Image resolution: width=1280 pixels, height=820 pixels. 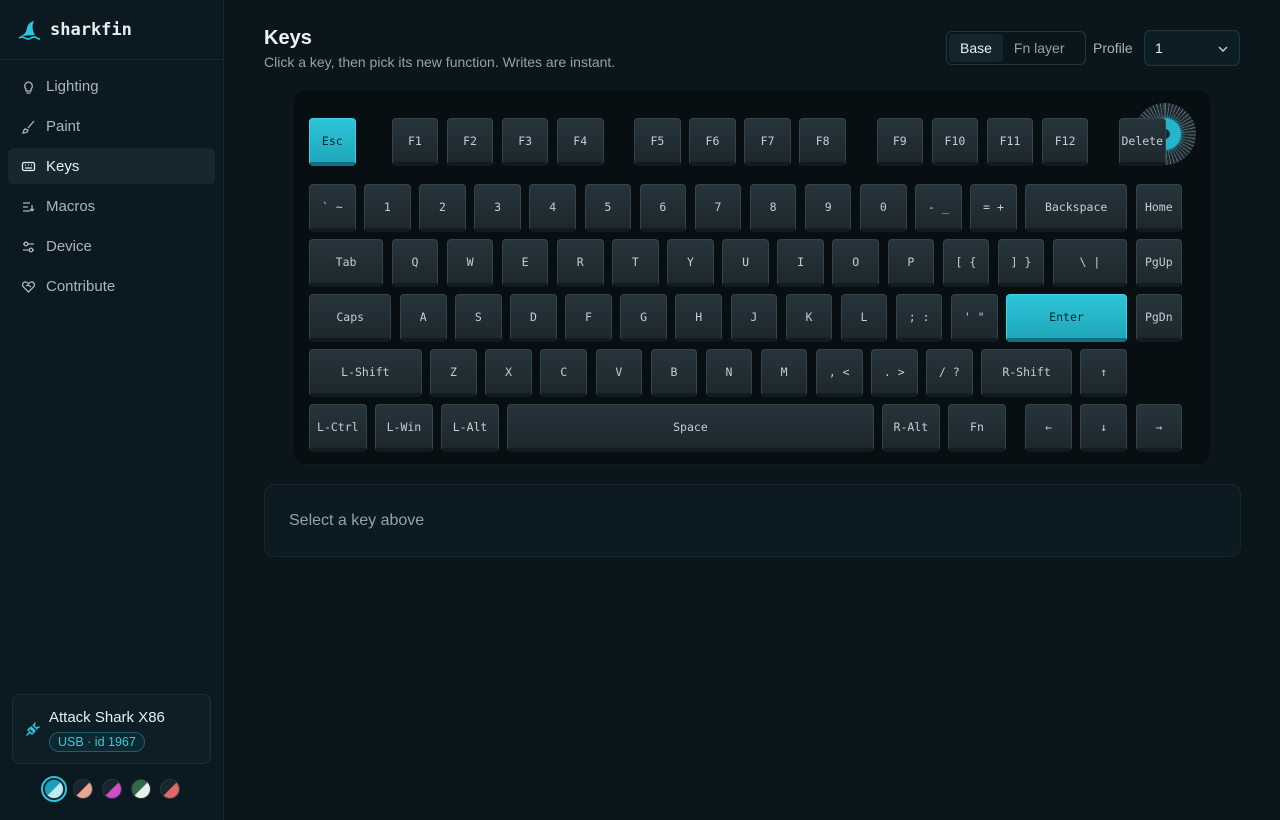 I want to click on theme-swatches, so click(x=110, y=789).